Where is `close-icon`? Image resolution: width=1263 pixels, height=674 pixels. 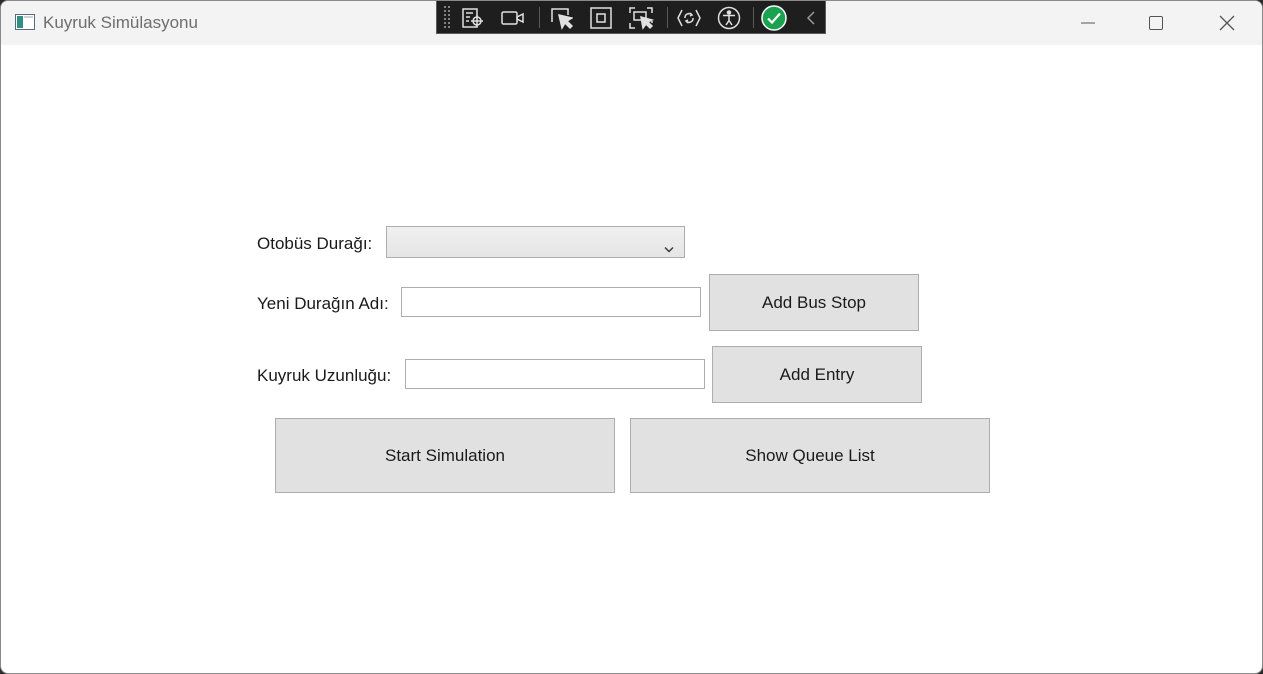 close-icon is located at coordinates (1227, 23).